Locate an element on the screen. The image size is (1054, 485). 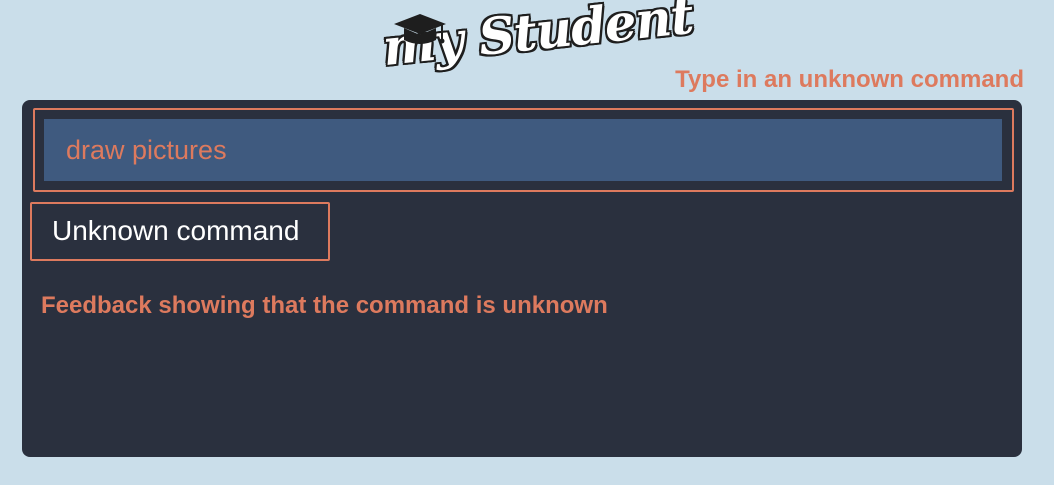
input-annotation: Type in an unknown command is located at coordinates (849, 79).